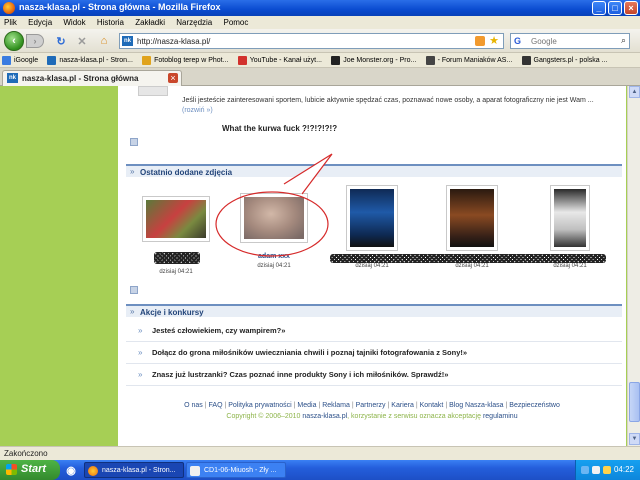 This screenshot has width=640, height=480. What do you see at coordinates (30, 470) in the screenshot?
I see `start-button: Start` at bounding box center [30, 470].